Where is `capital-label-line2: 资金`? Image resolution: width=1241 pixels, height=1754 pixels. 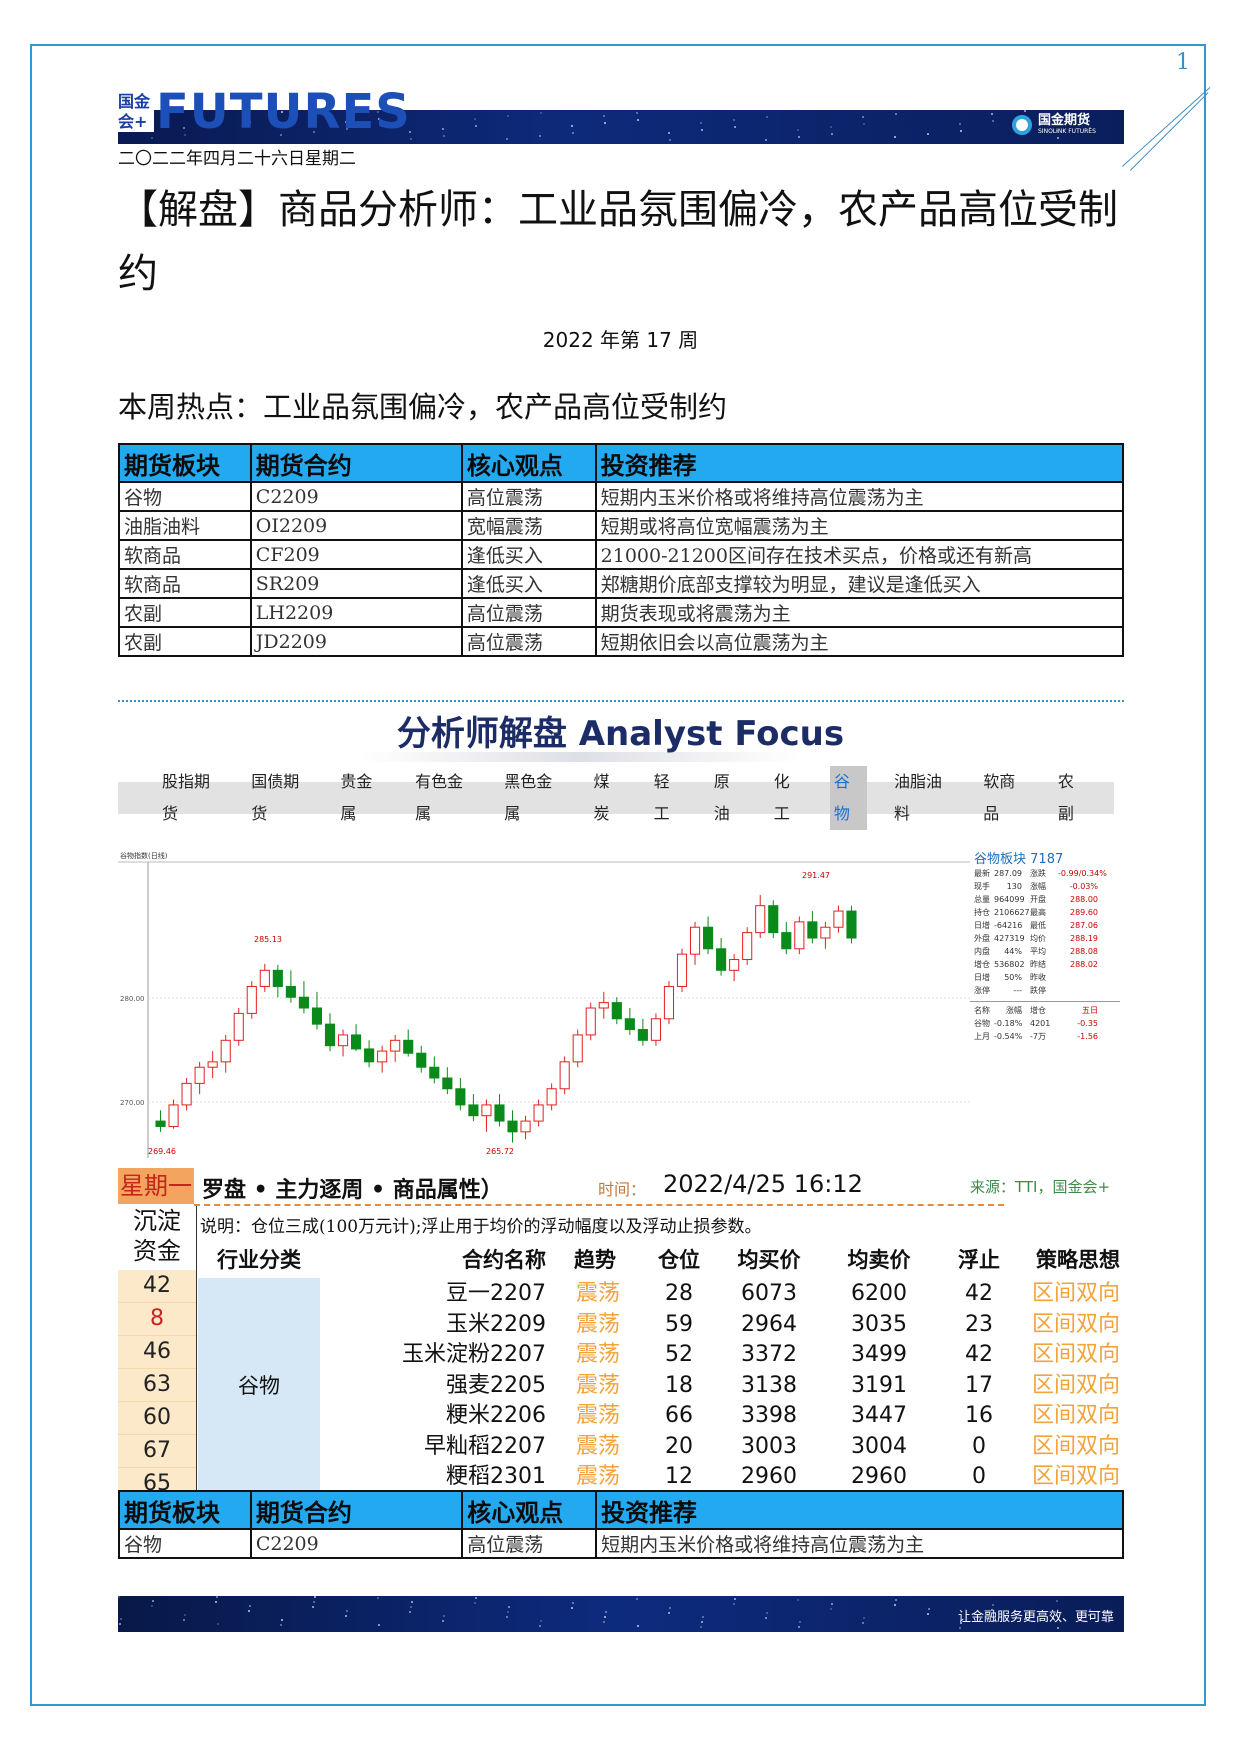 capital-label-line2: 资金 is located at coordinates (157, 1251).